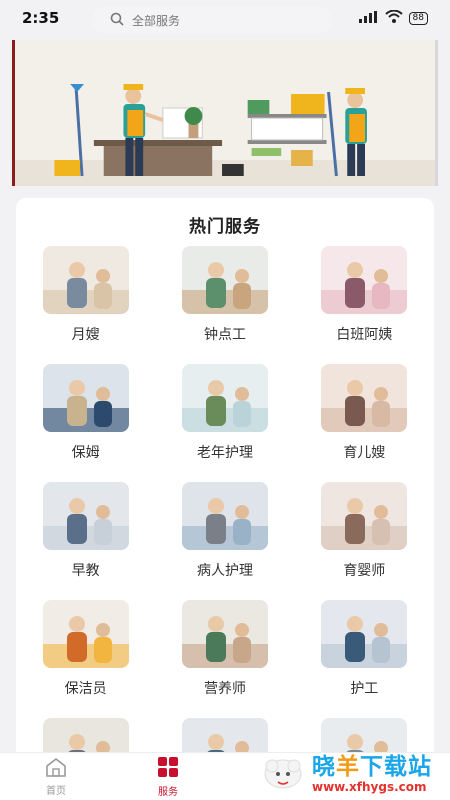 The width and height of the screenshot is (450, 800). I want to click on service-label: 钟点工, so click(224, 335).